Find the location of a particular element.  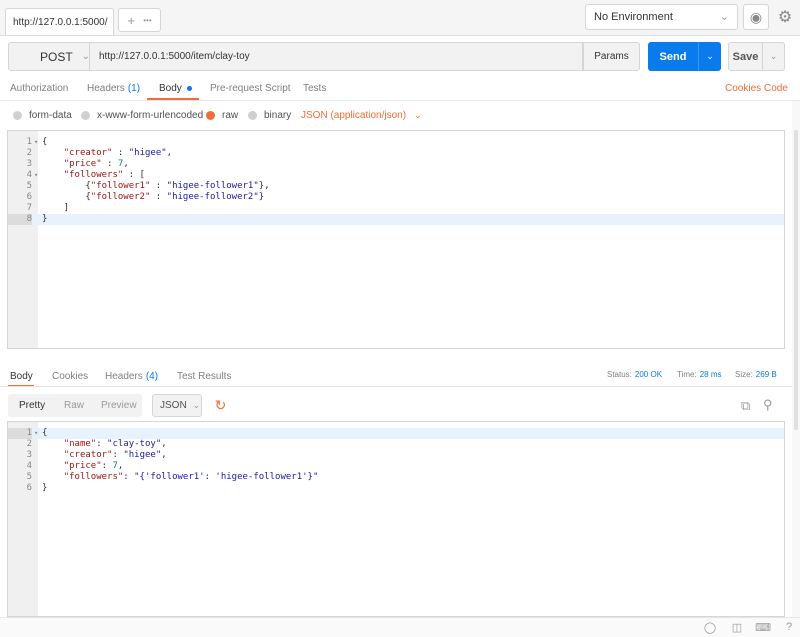

line-number: 8 is located at coordinates (20, 219).